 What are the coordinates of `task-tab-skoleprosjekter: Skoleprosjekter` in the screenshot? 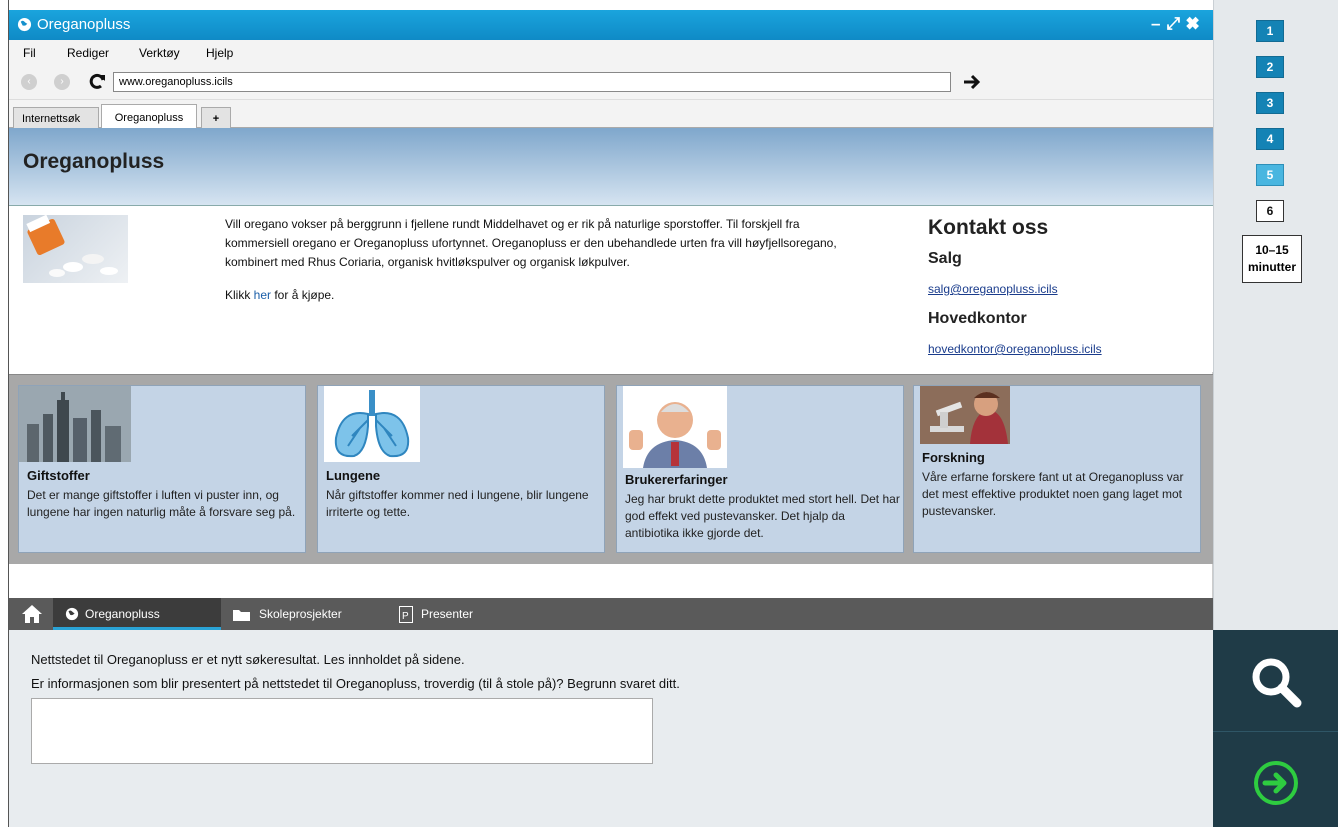 It's located at (301, 614).